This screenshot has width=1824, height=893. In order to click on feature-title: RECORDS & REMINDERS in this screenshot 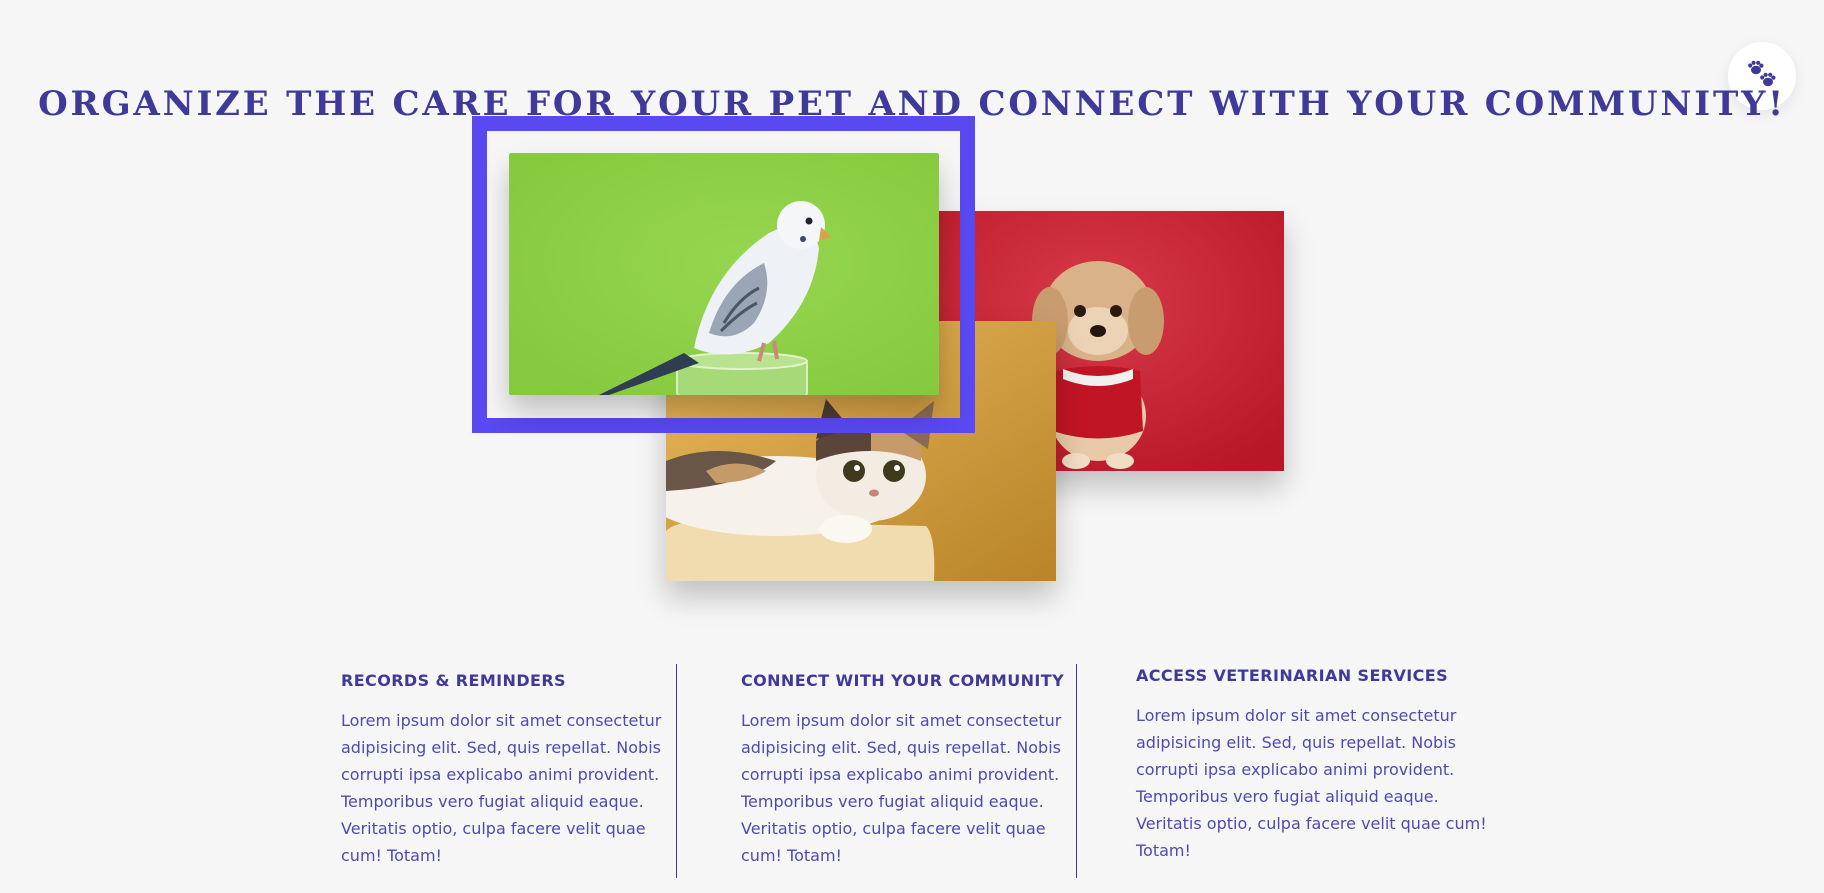, I will do `click(453, 680)`.